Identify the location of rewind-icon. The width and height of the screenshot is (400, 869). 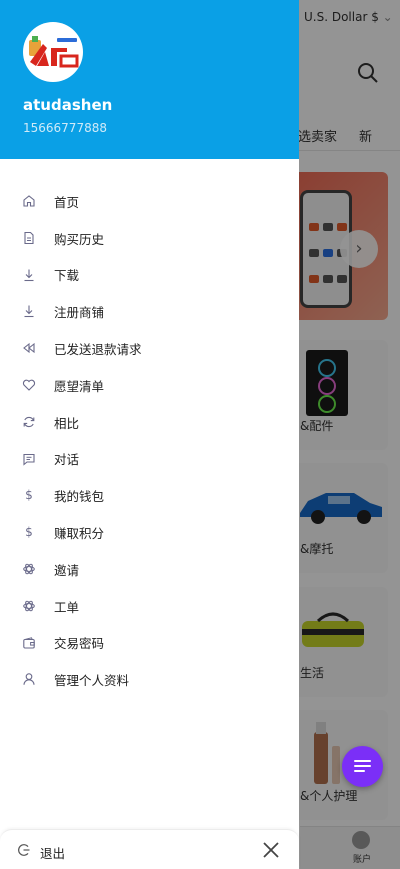
(29, 348).